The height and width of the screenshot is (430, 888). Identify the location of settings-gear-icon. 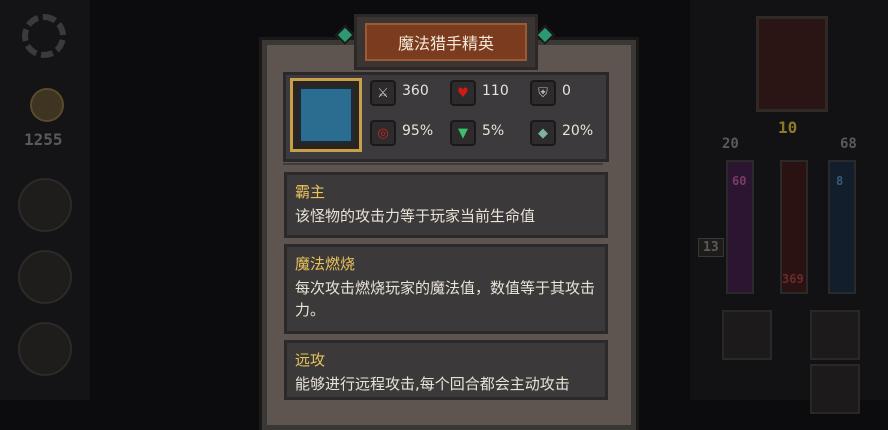
(44, 36).